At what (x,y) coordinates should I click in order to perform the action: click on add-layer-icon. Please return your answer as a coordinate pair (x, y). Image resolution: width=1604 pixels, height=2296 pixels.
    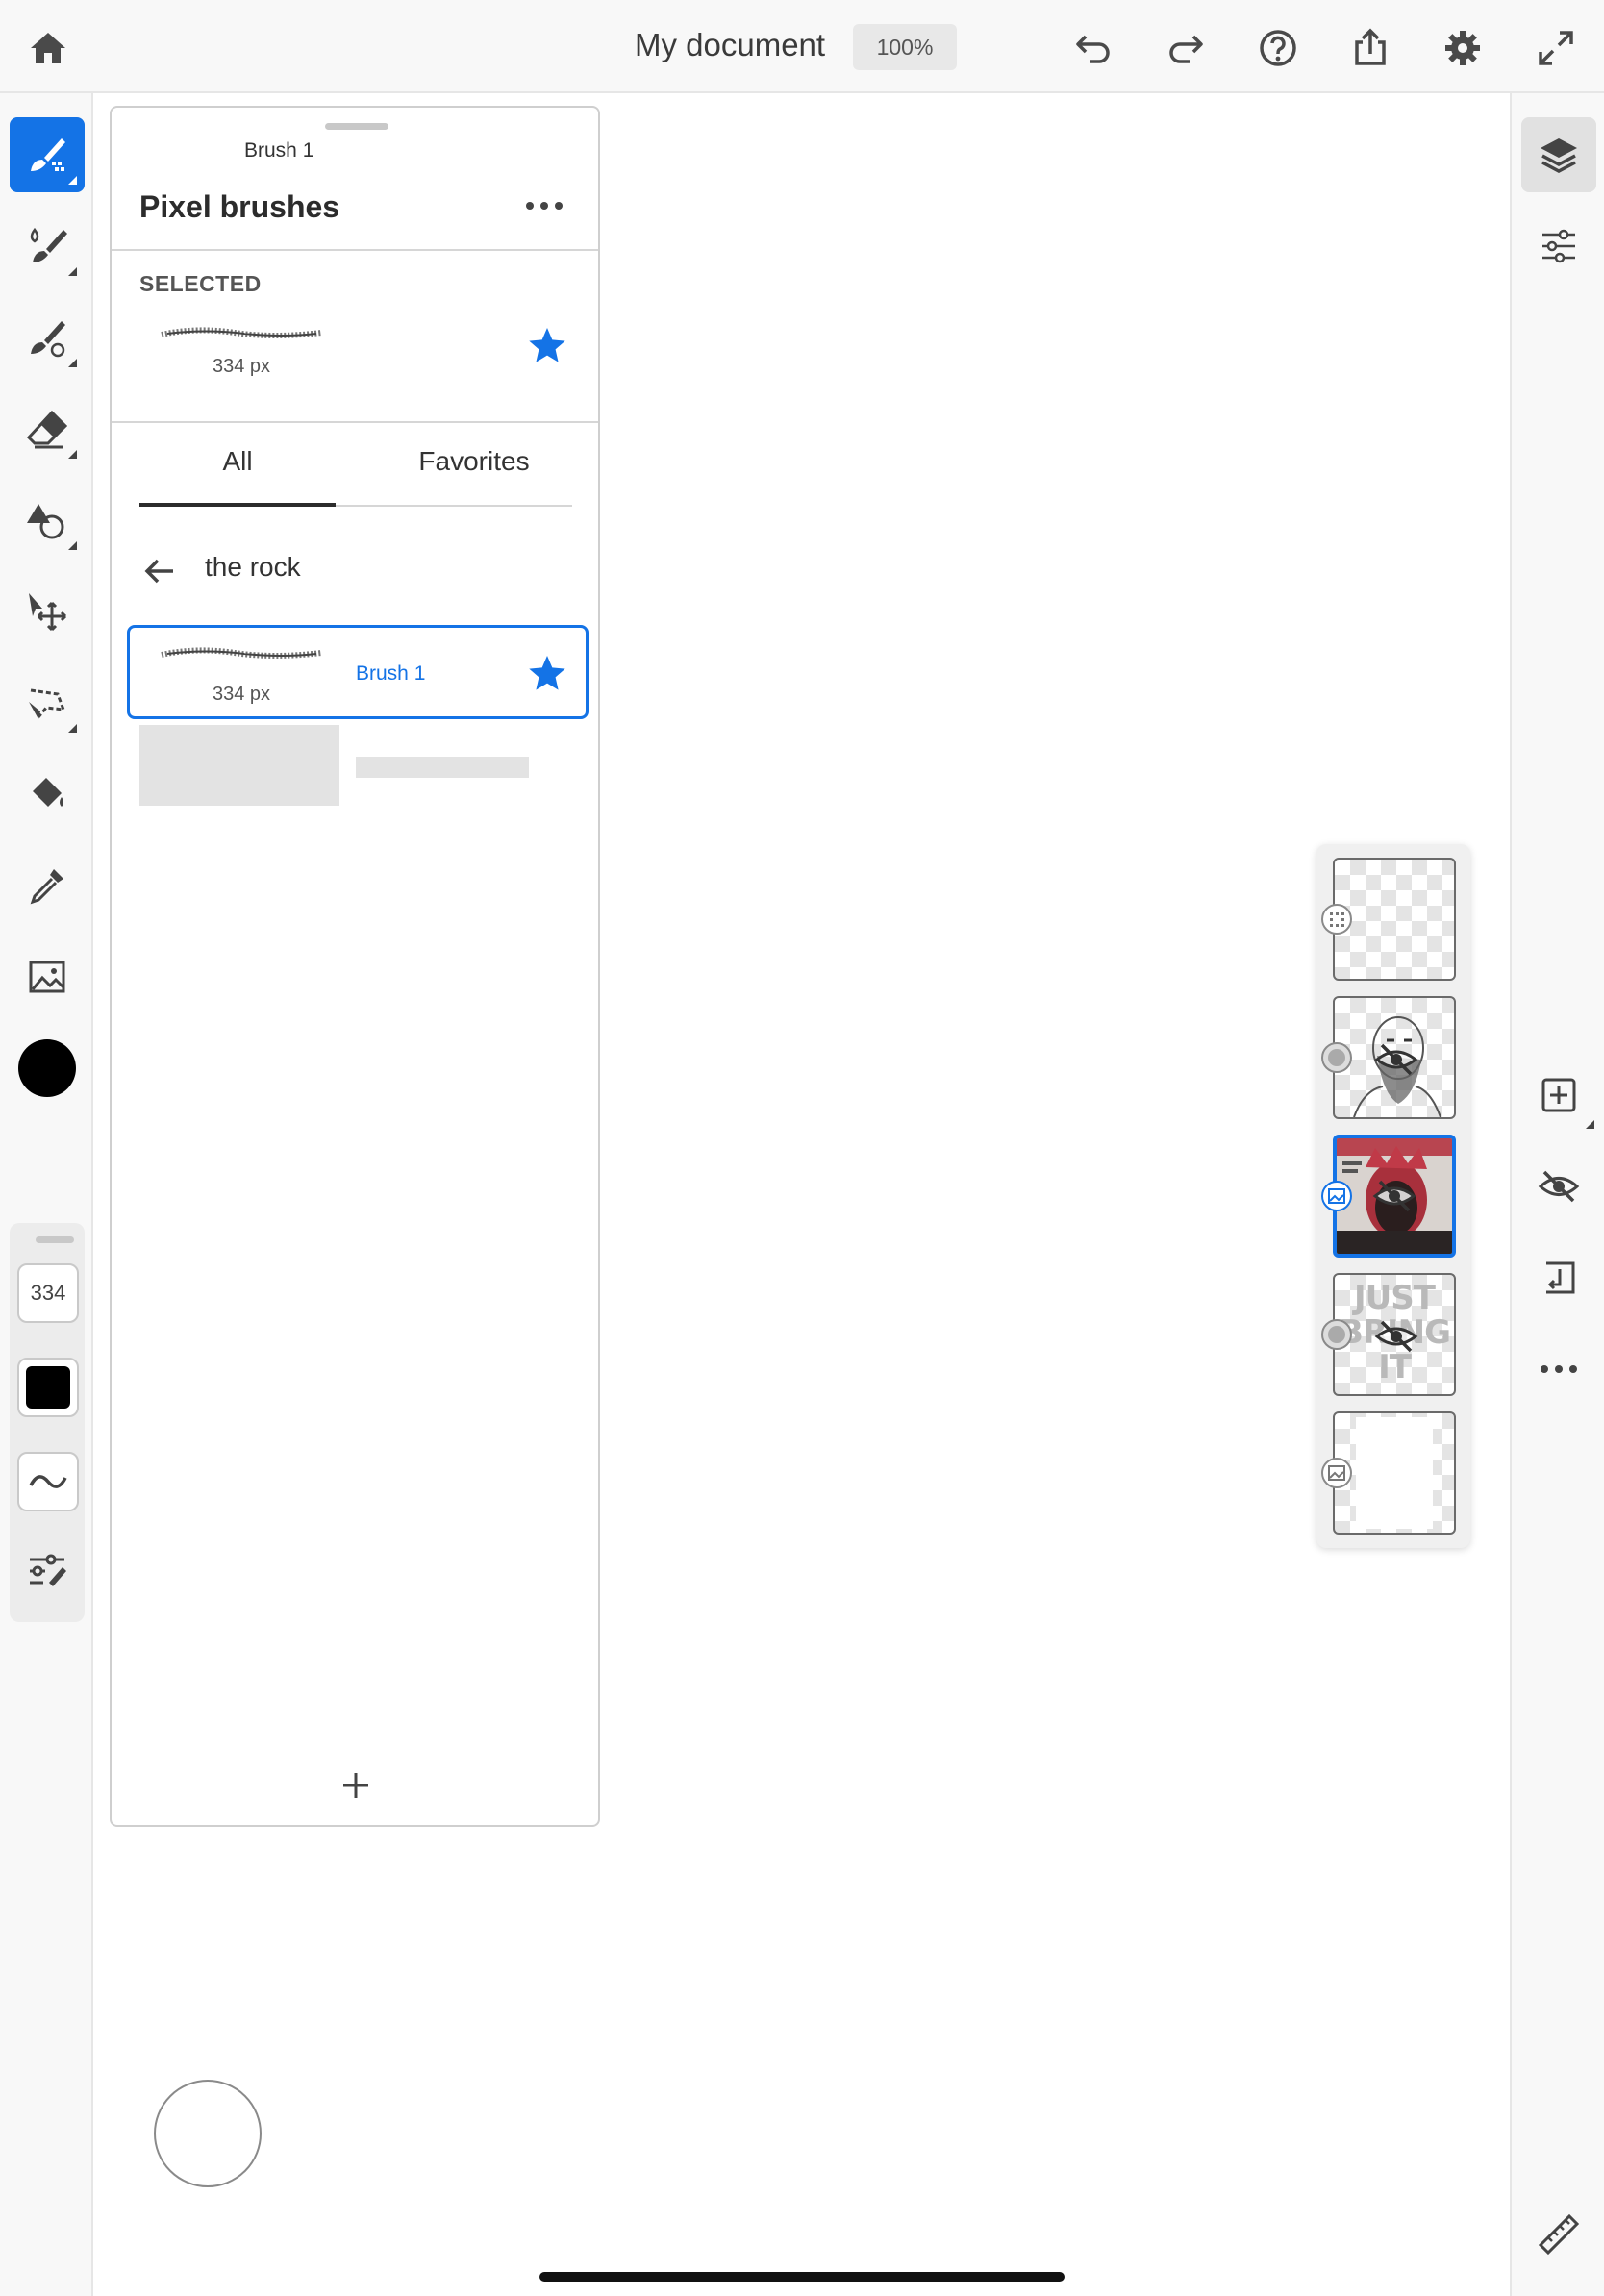
    Looking at the image, I should click on (1559, 1095).